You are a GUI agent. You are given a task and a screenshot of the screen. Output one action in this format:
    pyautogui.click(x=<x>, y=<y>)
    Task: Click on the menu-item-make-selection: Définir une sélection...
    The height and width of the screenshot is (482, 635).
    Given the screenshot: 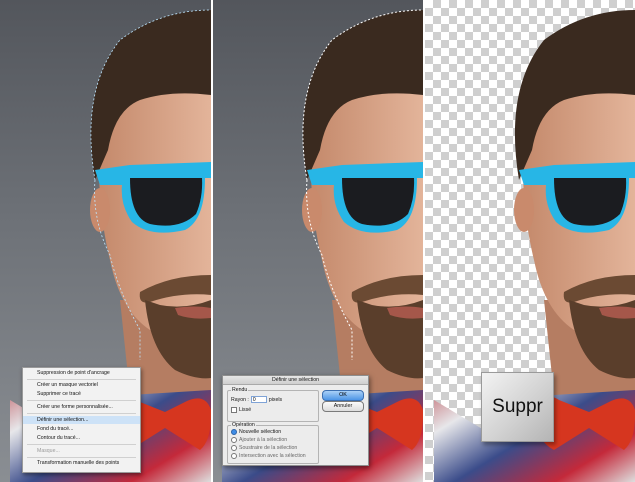 What is the action you would take?
    pyautogui.click(x=81, y=420)
    